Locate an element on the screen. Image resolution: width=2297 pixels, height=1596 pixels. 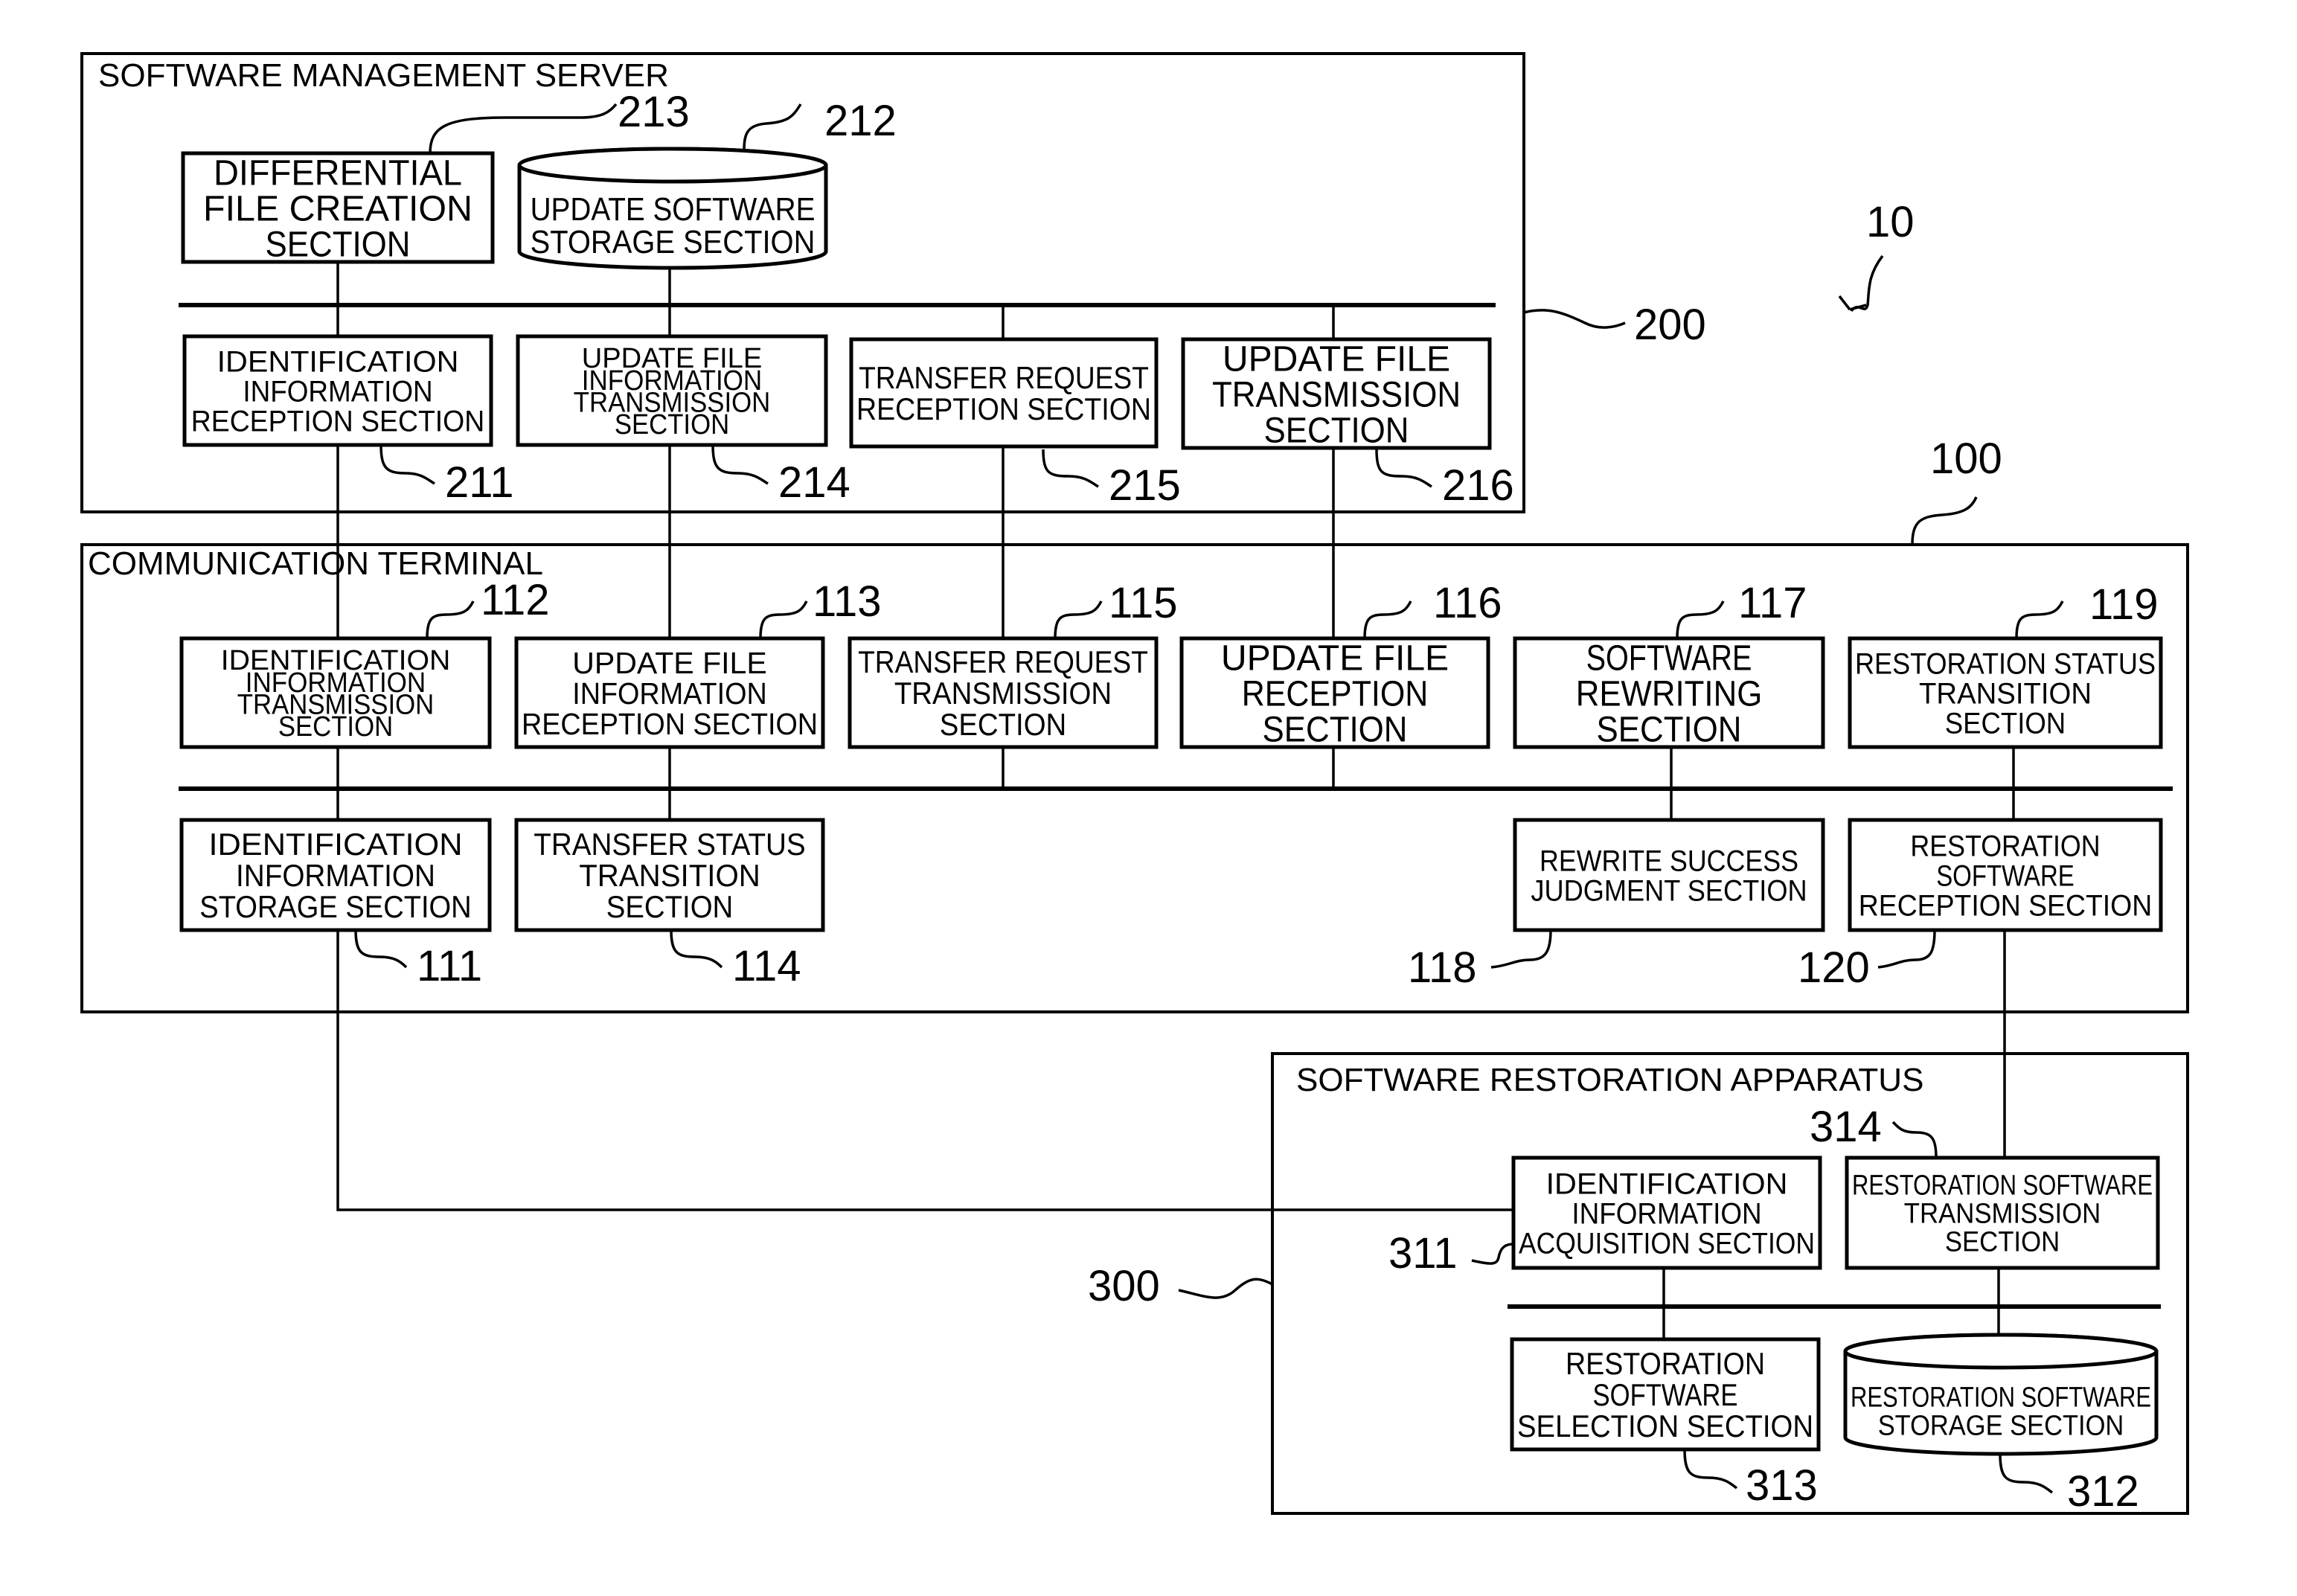
ref-118: 118 is located at coordinates (1442, 967).